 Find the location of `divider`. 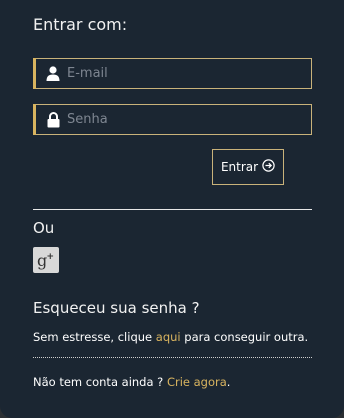

divider is located at coordinates (172, 209).